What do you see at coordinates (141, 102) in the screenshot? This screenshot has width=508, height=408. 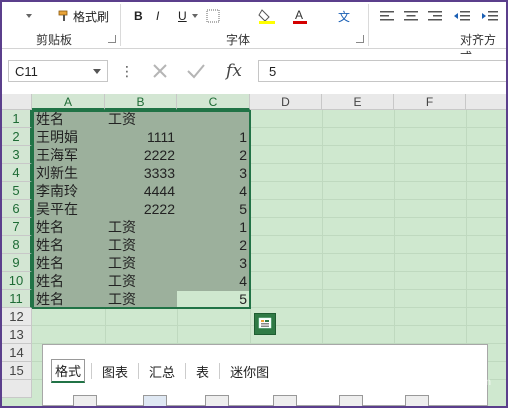 I see `column-header-b: B` at bounding box center [141, 102].